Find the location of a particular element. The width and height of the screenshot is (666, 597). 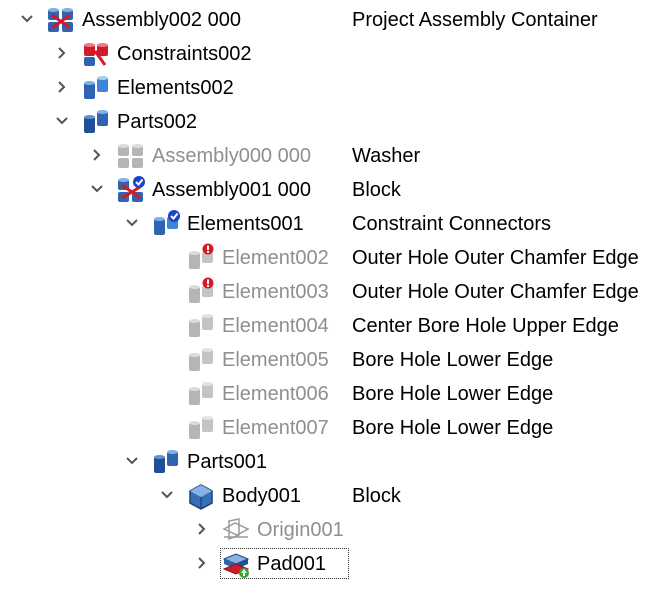

tree-row-element004: Element004 Center Bore Hole Upper Edge is located at coordinates (333, 326).